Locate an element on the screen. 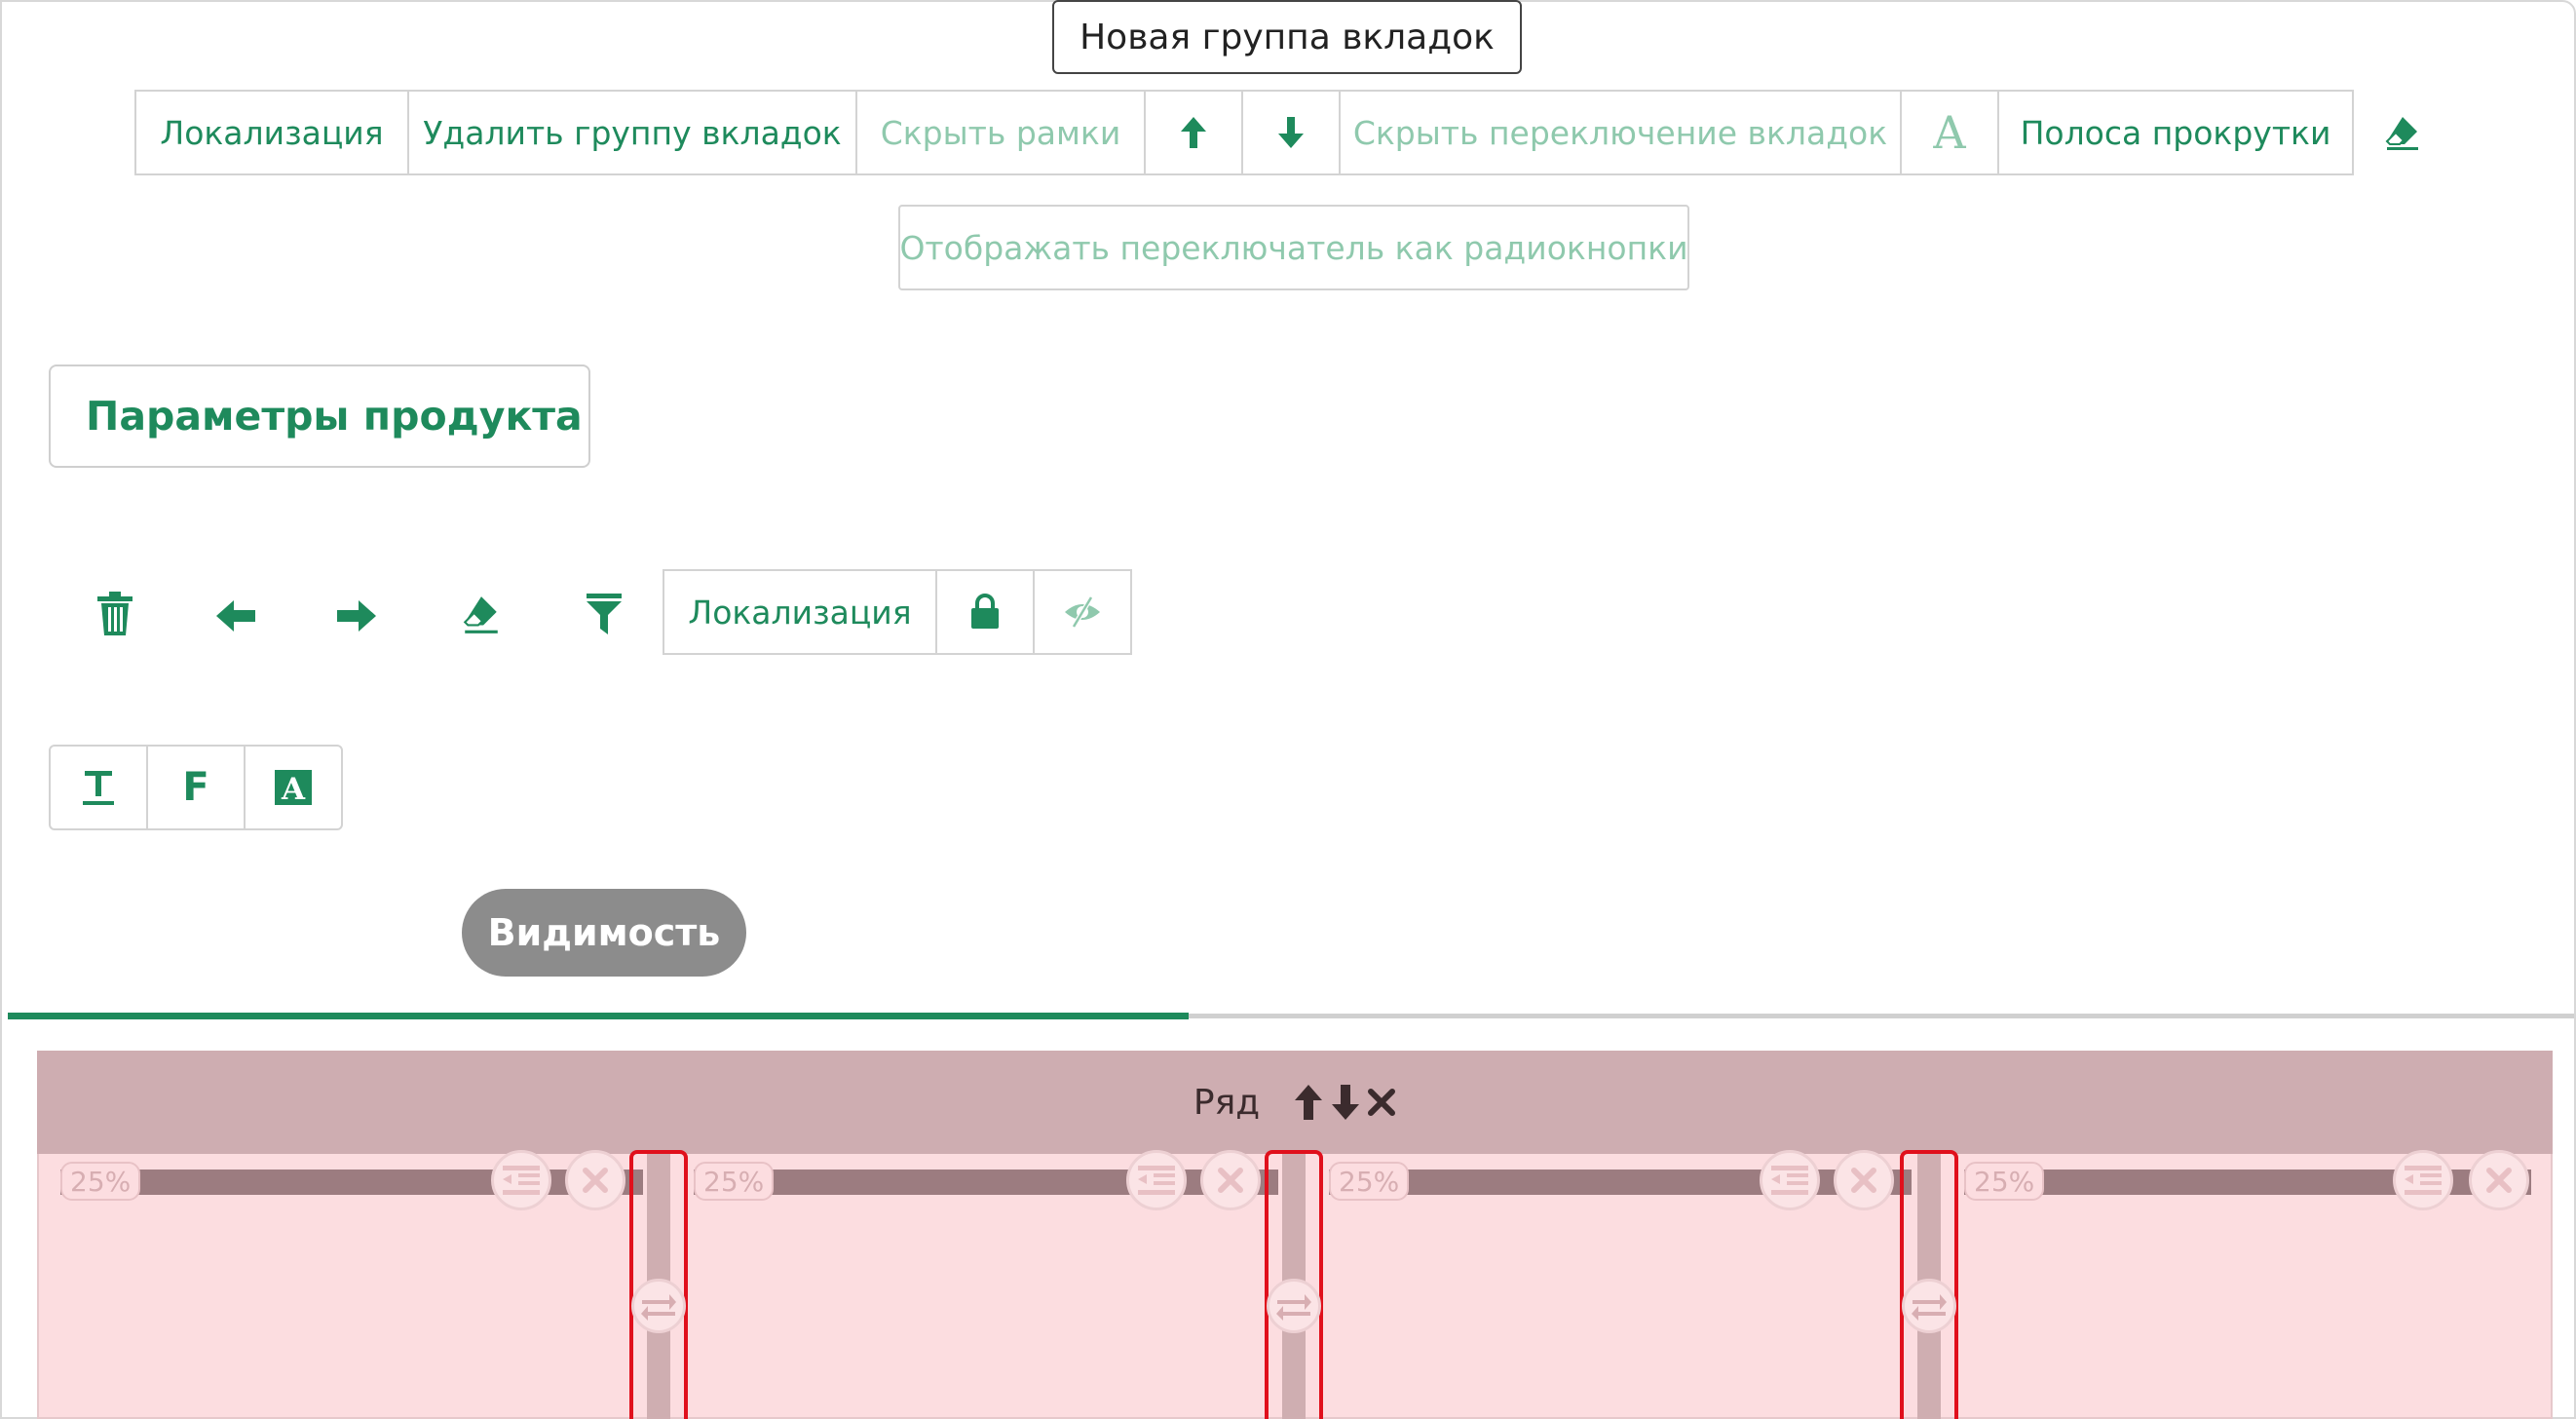 This screenshot has height=1419, width=2576. column-2-width: 25% is located at coordinates (734, 1181).